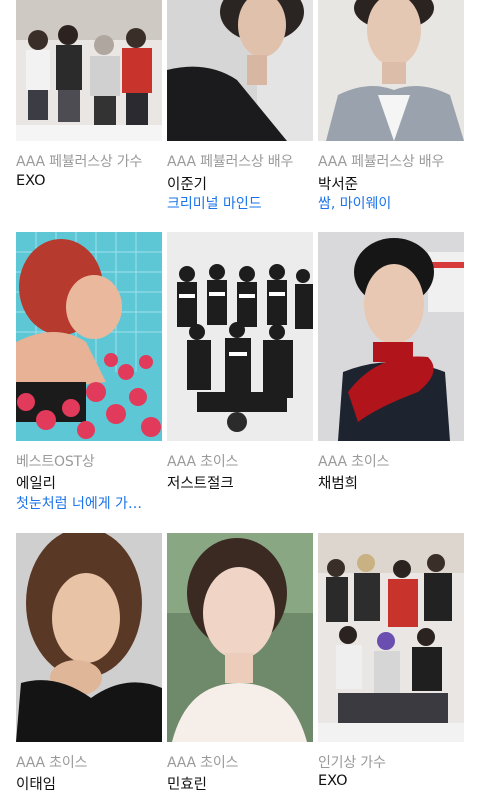  Describe the element at coordinates (187, 183) in the screenshot. I see `artist-name: 이준기` at that location.